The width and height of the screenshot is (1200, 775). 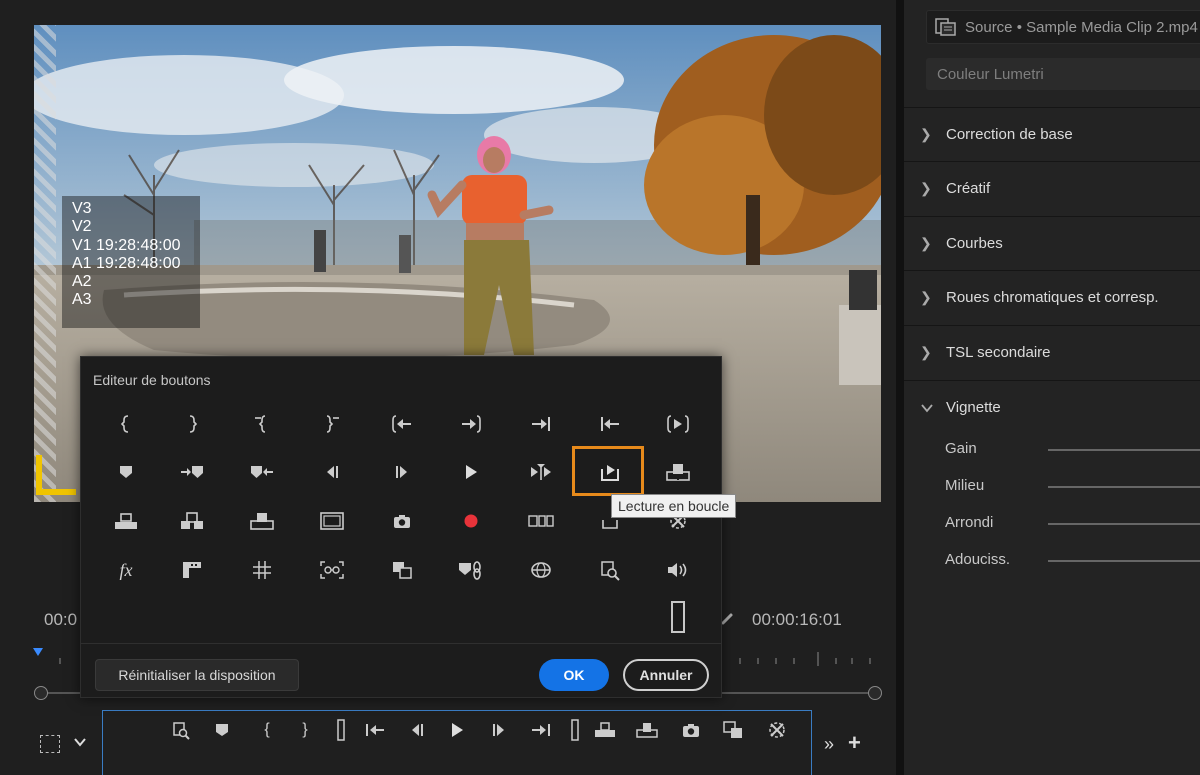 I want to click on overlay-line: V3, so click(x=82, y=208).